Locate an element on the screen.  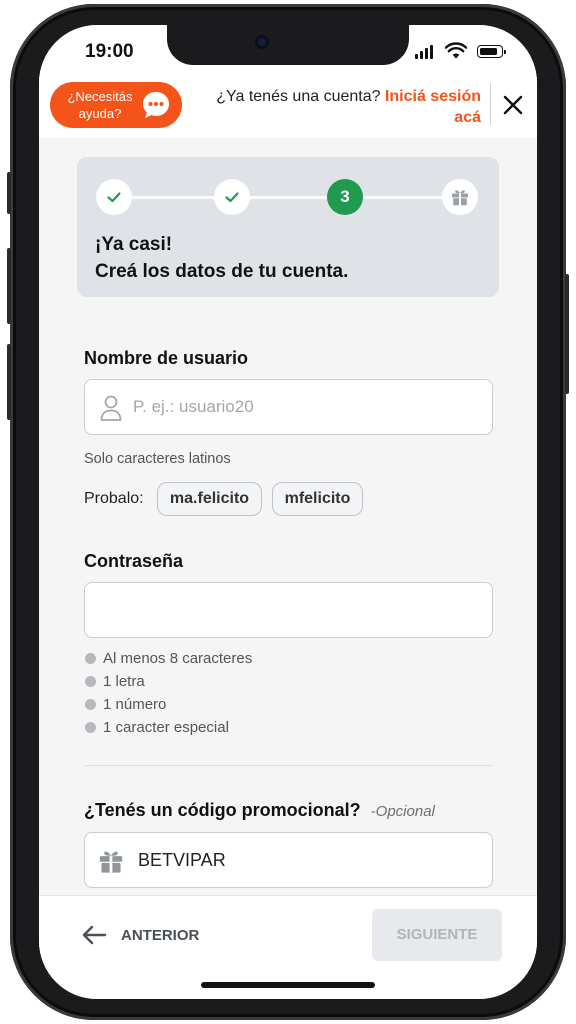
username-placeholder: P. ej.: usuario20 is located at coordinates (193, 406).